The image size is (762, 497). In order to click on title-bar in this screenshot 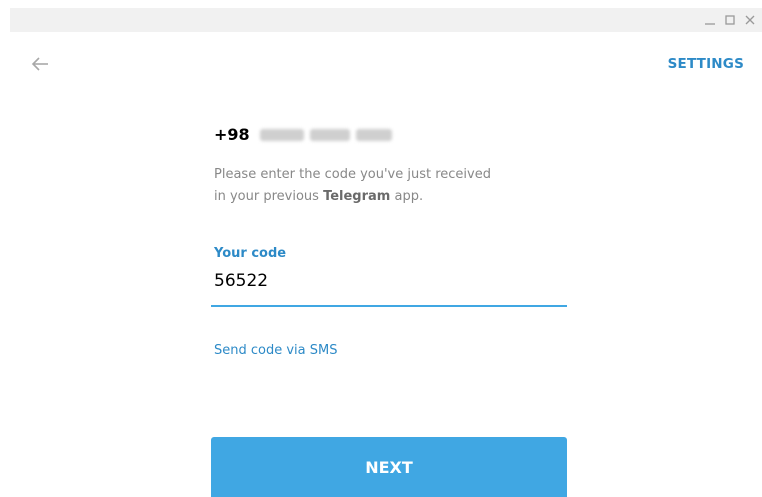, I will do `click(381, 16)`.